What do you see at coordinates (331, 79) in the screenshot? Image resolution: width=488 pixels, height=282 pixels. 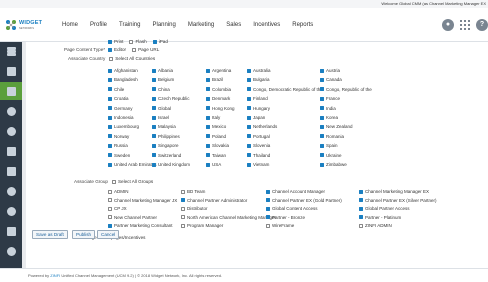 I see `country-checkbox: Canada` at bounding box center [331, 79].